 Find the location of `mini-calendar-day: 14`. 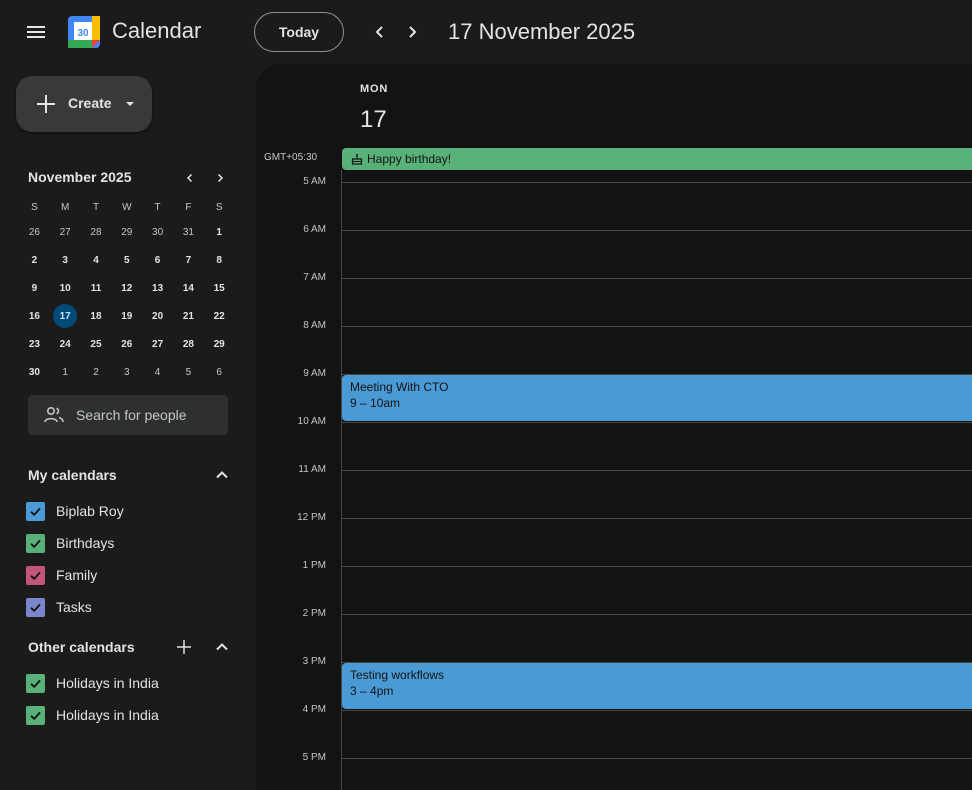

mini-calendar-day: 14 is located at coordinates (188, 288).